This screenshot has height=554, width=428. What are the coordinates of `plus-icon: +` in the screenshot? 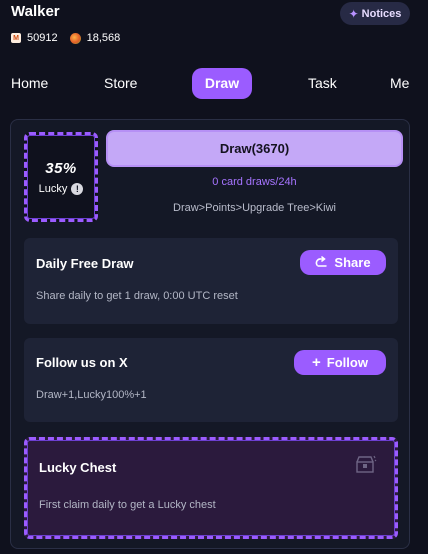 It's located at (316, 362).